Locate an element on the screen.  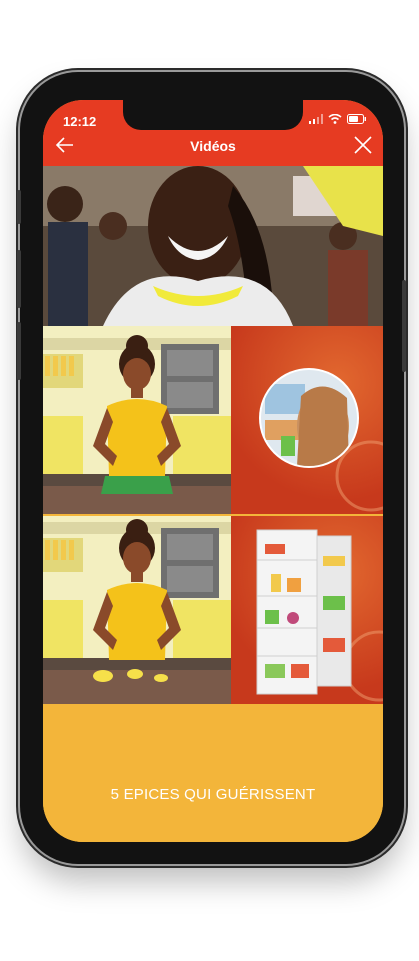
footer-panel is located at coordinates (213, 773).